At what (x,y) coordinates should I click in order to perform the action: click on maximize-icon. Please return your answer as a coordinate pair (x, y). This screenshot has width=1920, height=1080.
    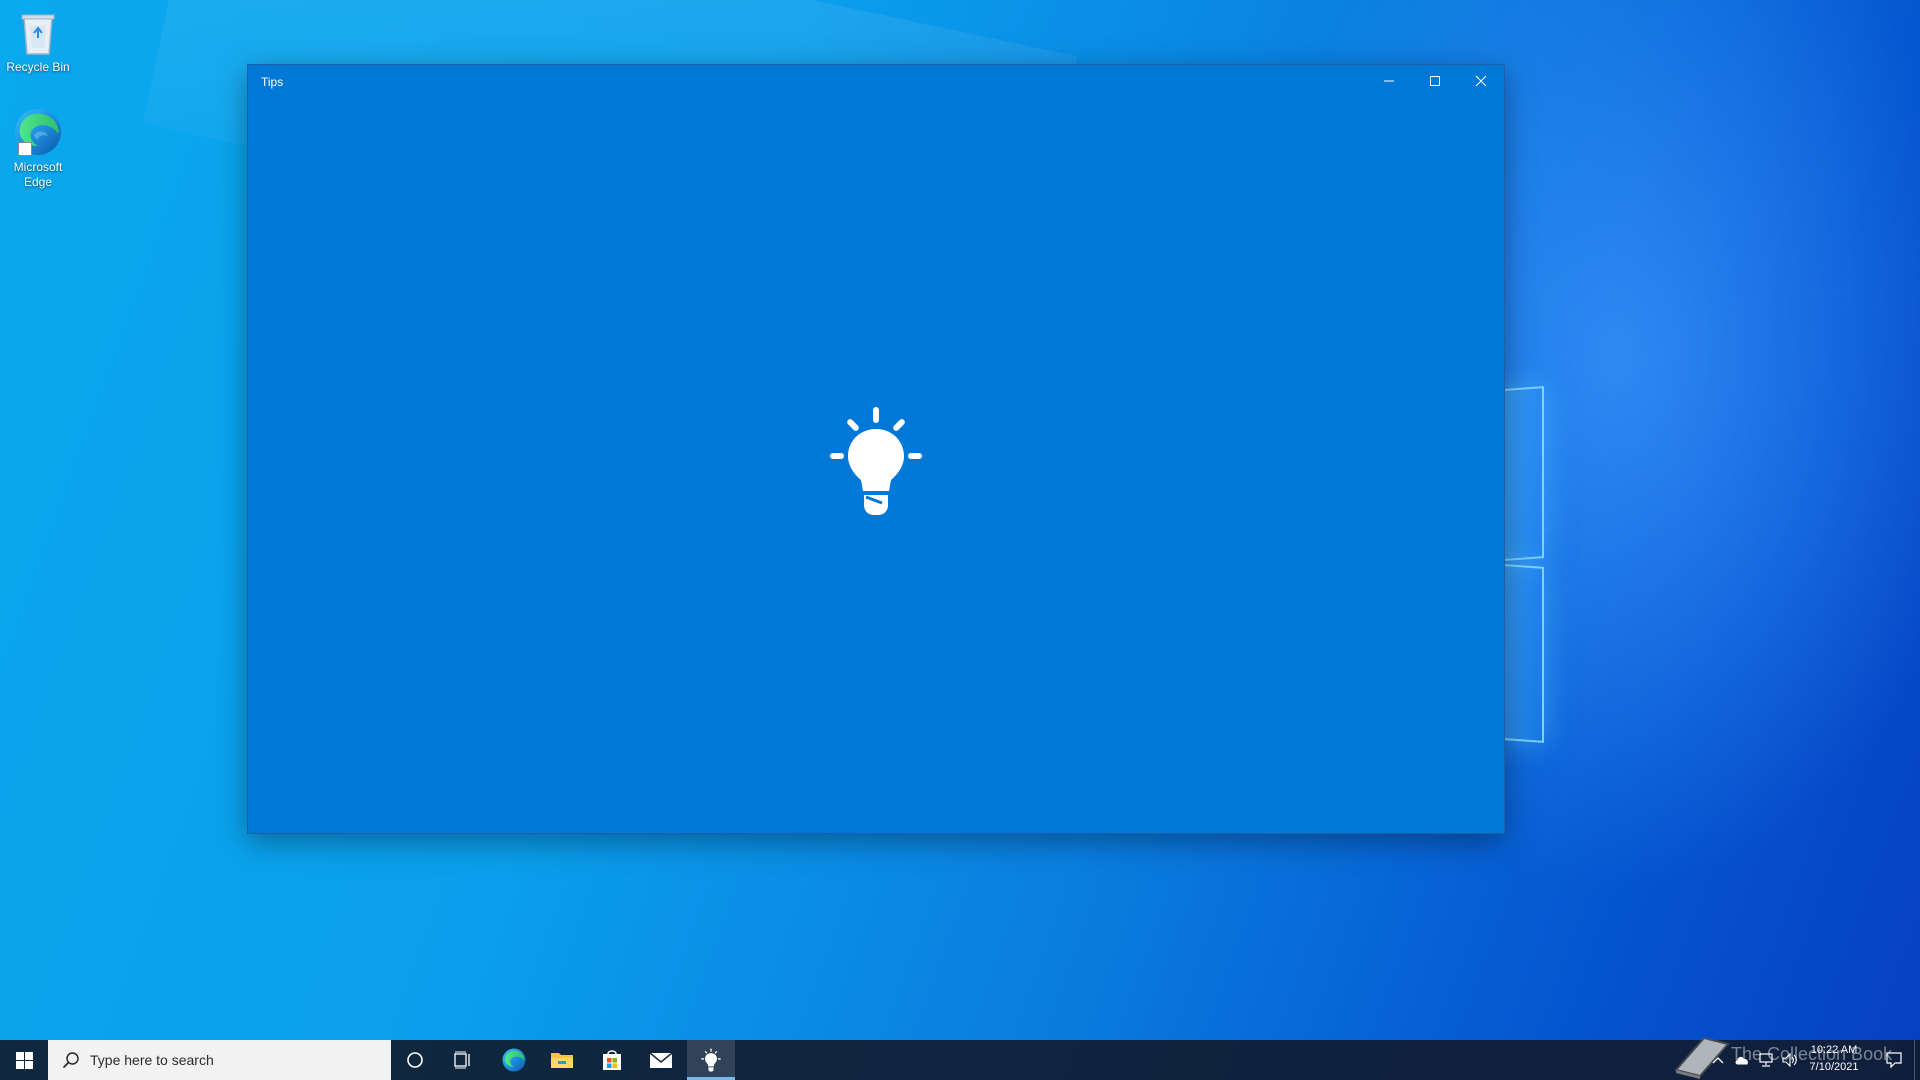
    Looking at the image, I should click on (1435, 81).